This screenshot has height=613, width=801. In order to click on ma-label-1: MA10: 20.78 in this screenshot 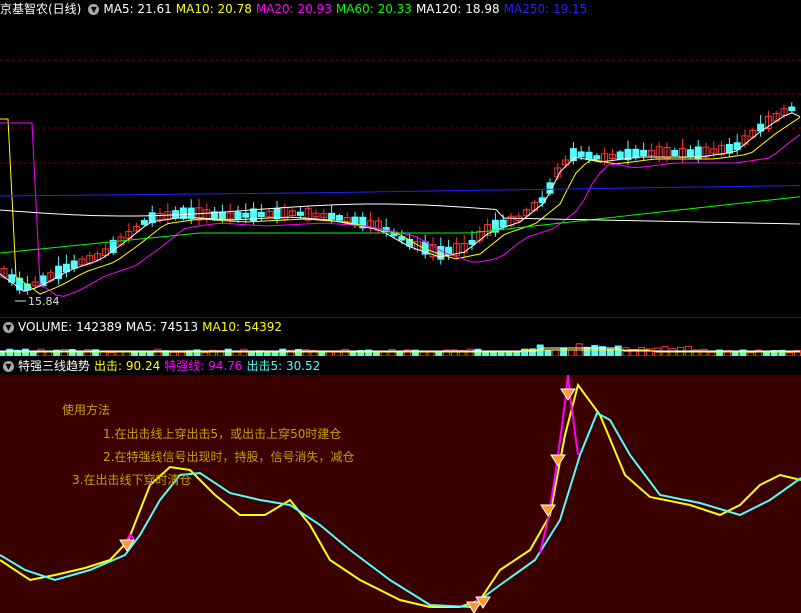, I will do `click(213, 9)`.